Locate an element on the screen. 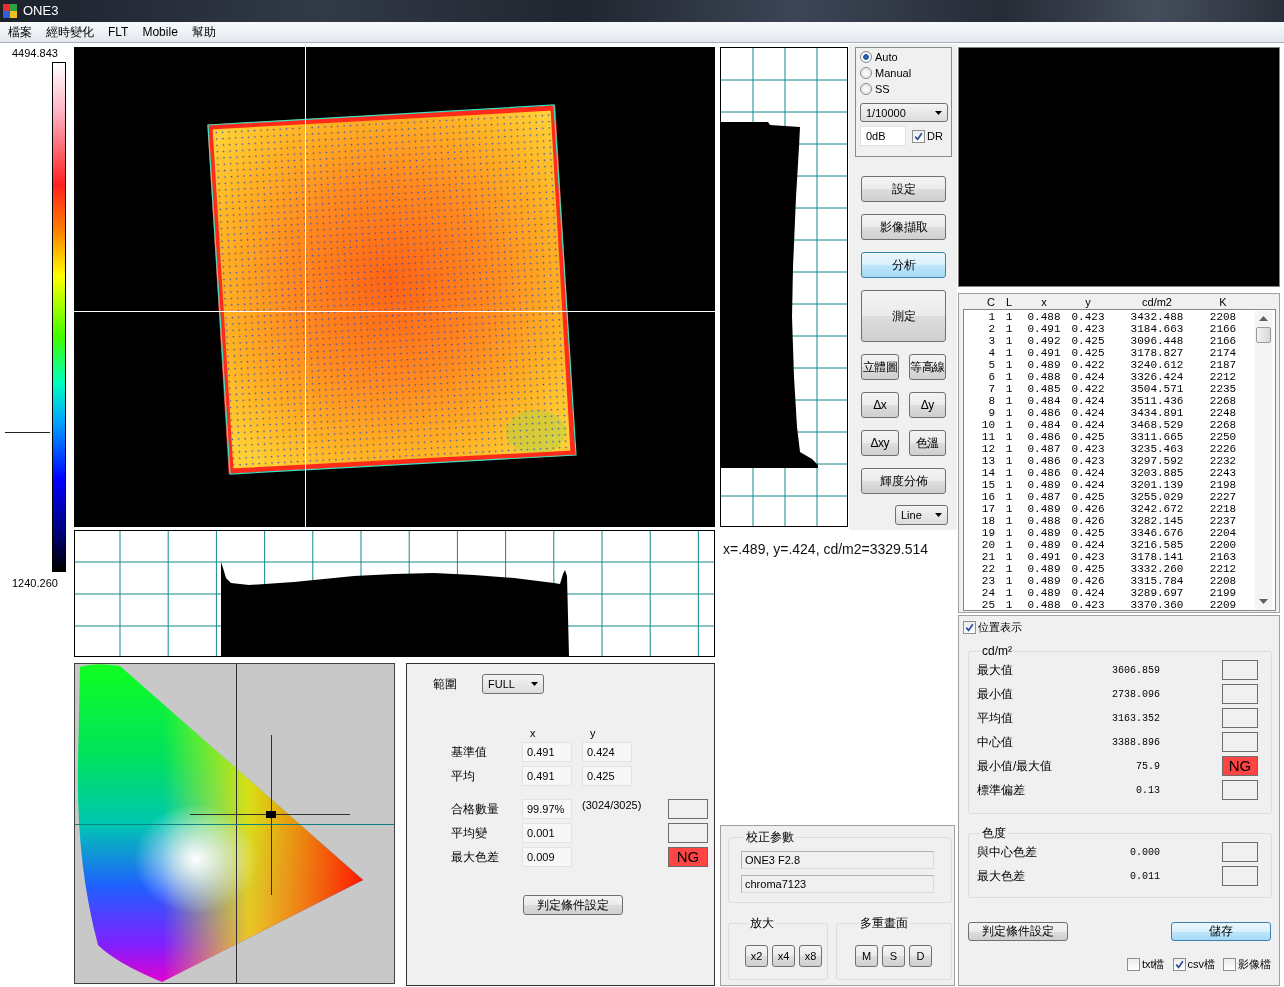 Image resolution: width=1284 pixels, height=987 pixels. range-label: 範圍 is located at coordinates (445, 684).